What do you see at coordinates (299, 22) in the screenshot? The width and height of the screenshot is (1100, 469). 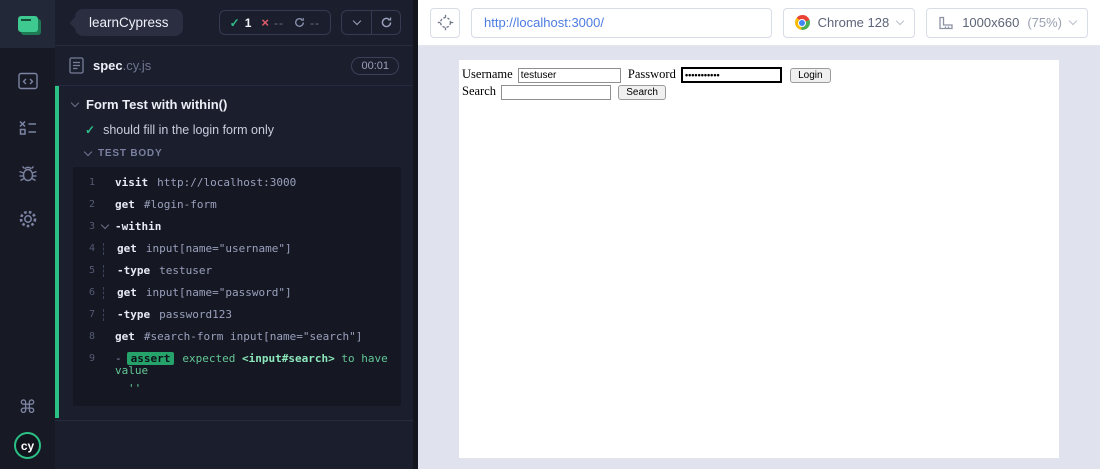 I see `pending-restart-icon` at bounding box center [299, 22].